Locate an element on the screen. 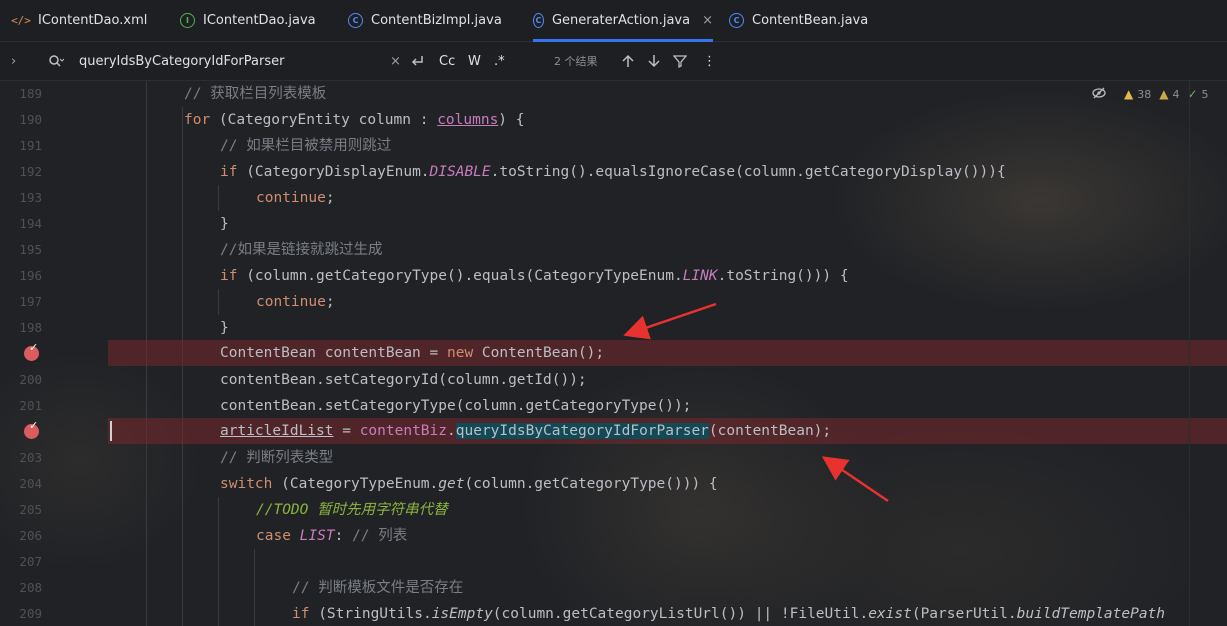  tab-label: IContentDao.xml is located at coordinates (93, 20).